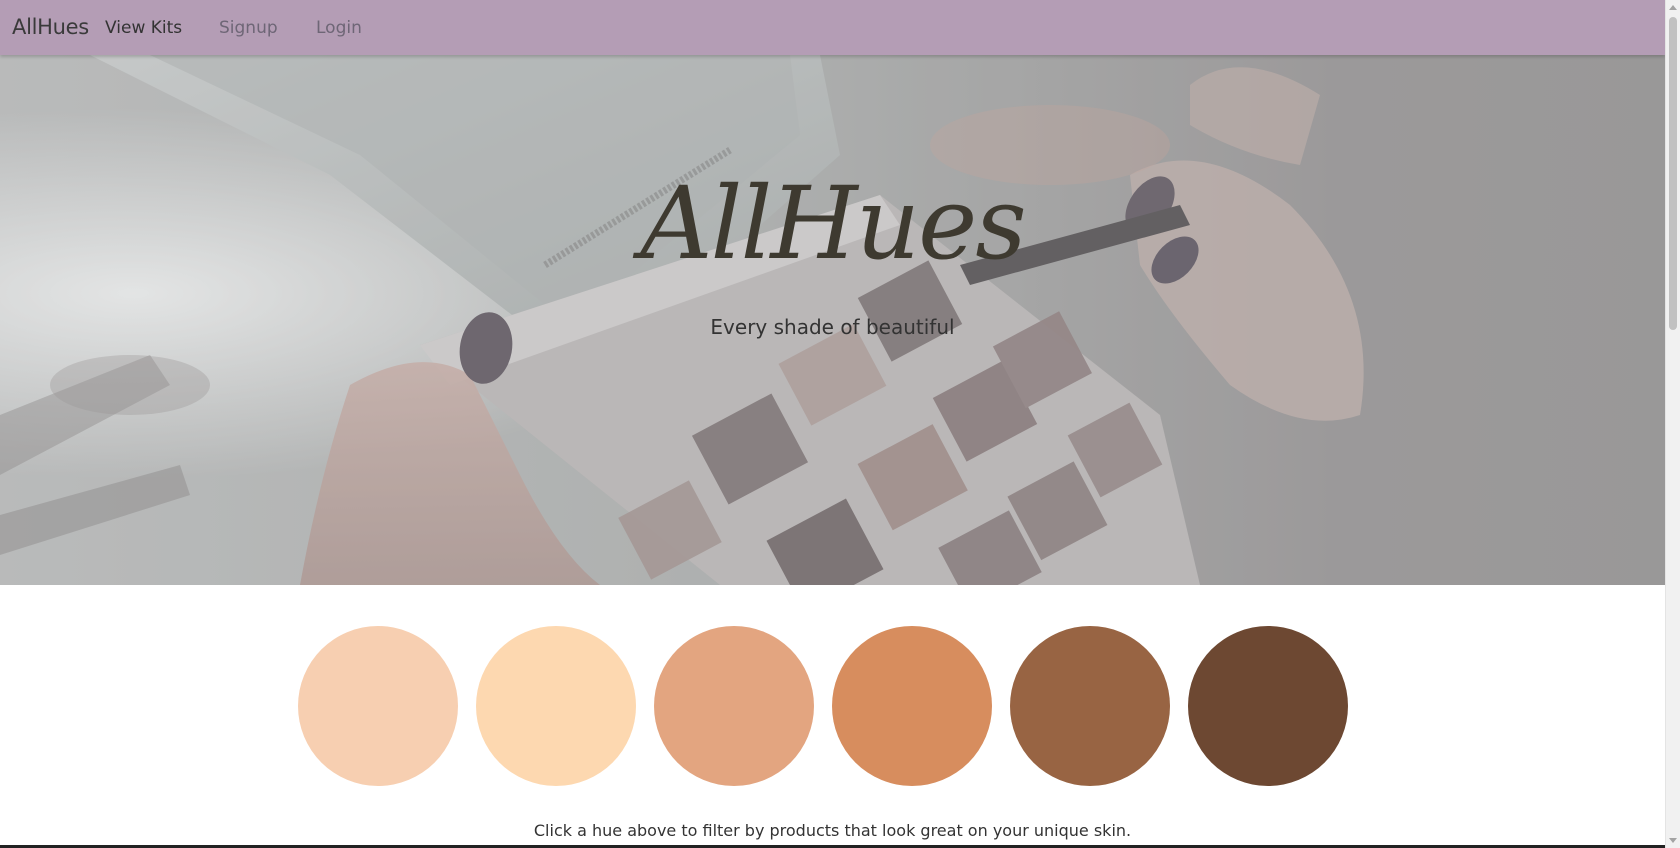 The width and height of the screenshot is (1680, 848). What do you see at coordinates (1673, 840) in the screenshot?
I see `scroll-down-arrow-icon` at bounding box center [1673, 840].